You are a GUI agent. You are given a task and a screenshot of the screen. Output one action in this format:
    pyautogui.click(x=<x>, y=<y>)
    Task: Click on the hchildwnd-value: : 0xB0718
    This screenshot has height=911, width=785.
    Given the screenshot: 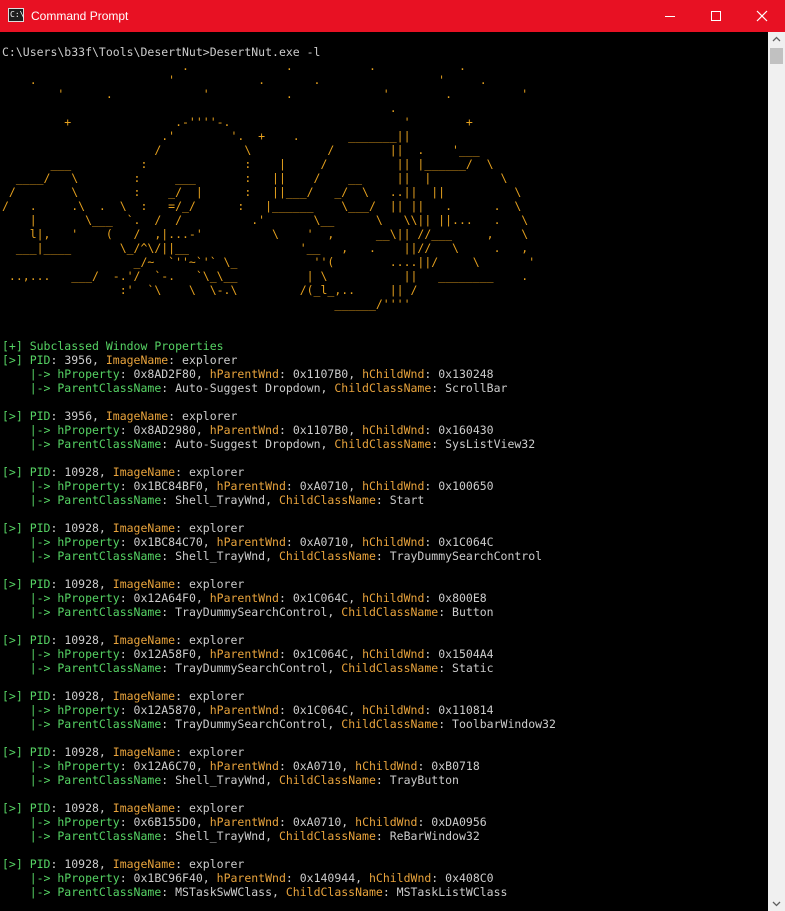 What is the action you would take?
    pyautogui.click(x=448, y=766)
    